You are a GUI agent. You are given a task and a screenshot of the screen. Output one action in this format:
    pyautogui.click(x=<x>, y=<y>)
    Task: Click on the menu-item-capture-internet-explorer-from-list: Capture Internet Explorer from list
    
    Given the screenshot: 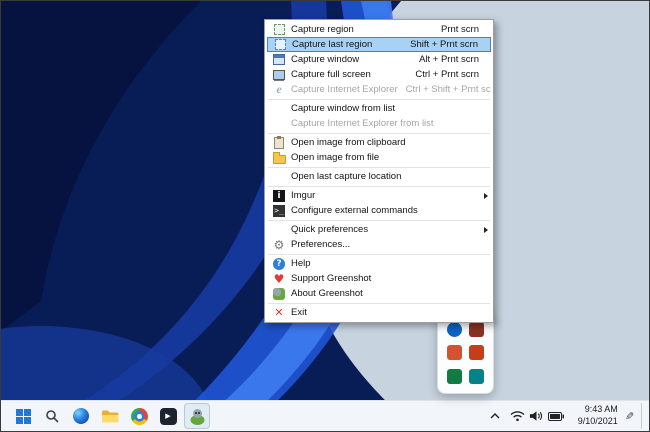 What is the action you would take?
    pyautogui.click(x=379, y=123)
    